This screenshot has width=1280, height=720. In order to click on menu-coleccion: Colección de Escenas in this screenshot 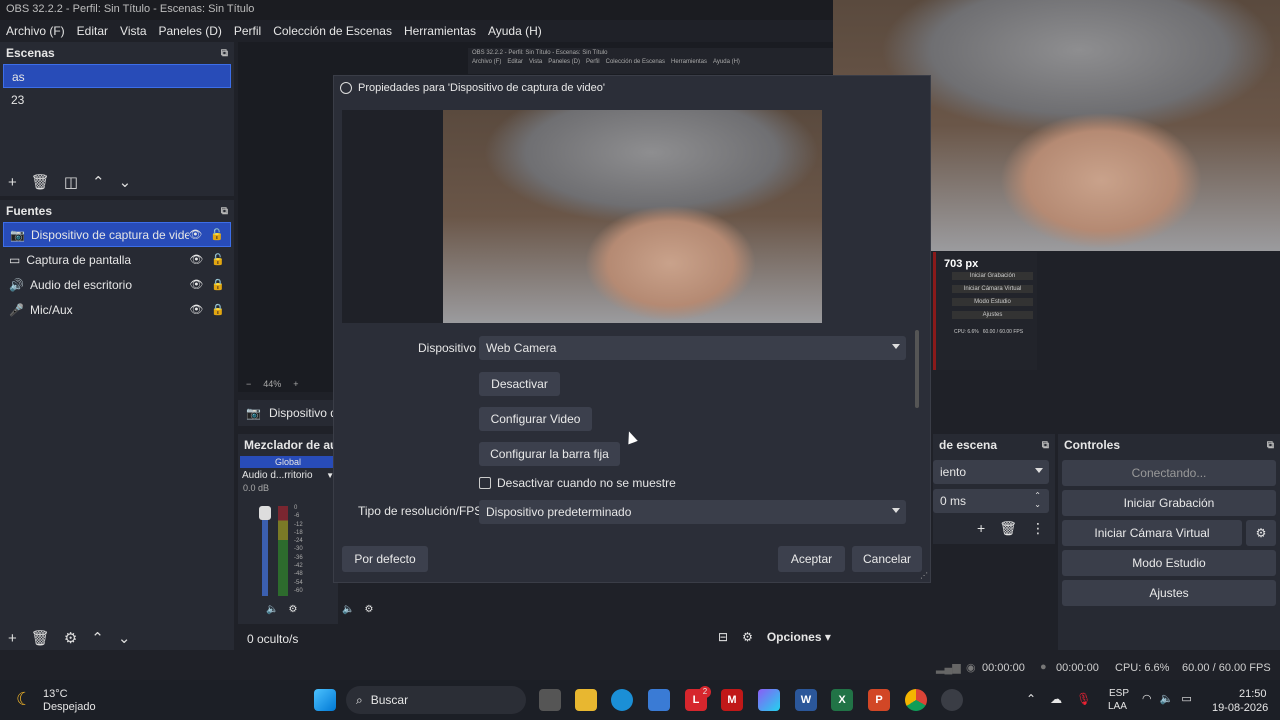, I will do `click(332, 31)`.